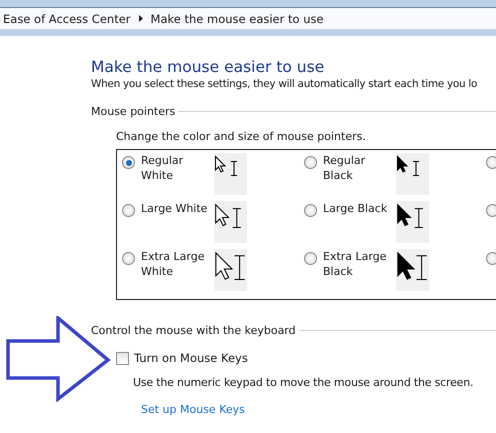 The height and width of the screenshot is (433, 496). Describe the element at coordinates (193, 409) in the screenshot. I see `setup-link: Set up Mouse Keys` at that location.